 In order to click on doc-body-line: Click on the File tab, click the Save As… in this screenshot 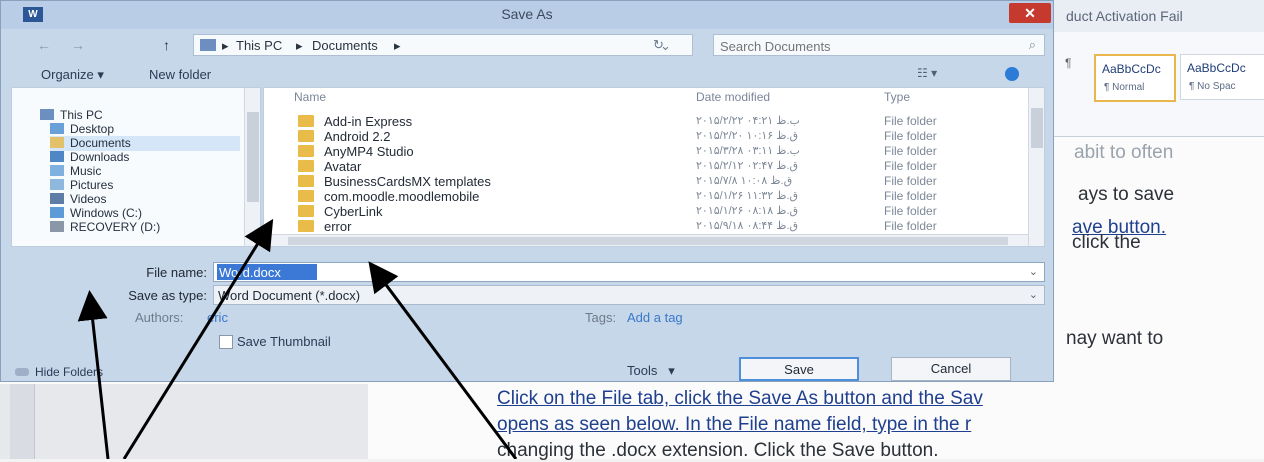, I will do `click(740, 398)`.